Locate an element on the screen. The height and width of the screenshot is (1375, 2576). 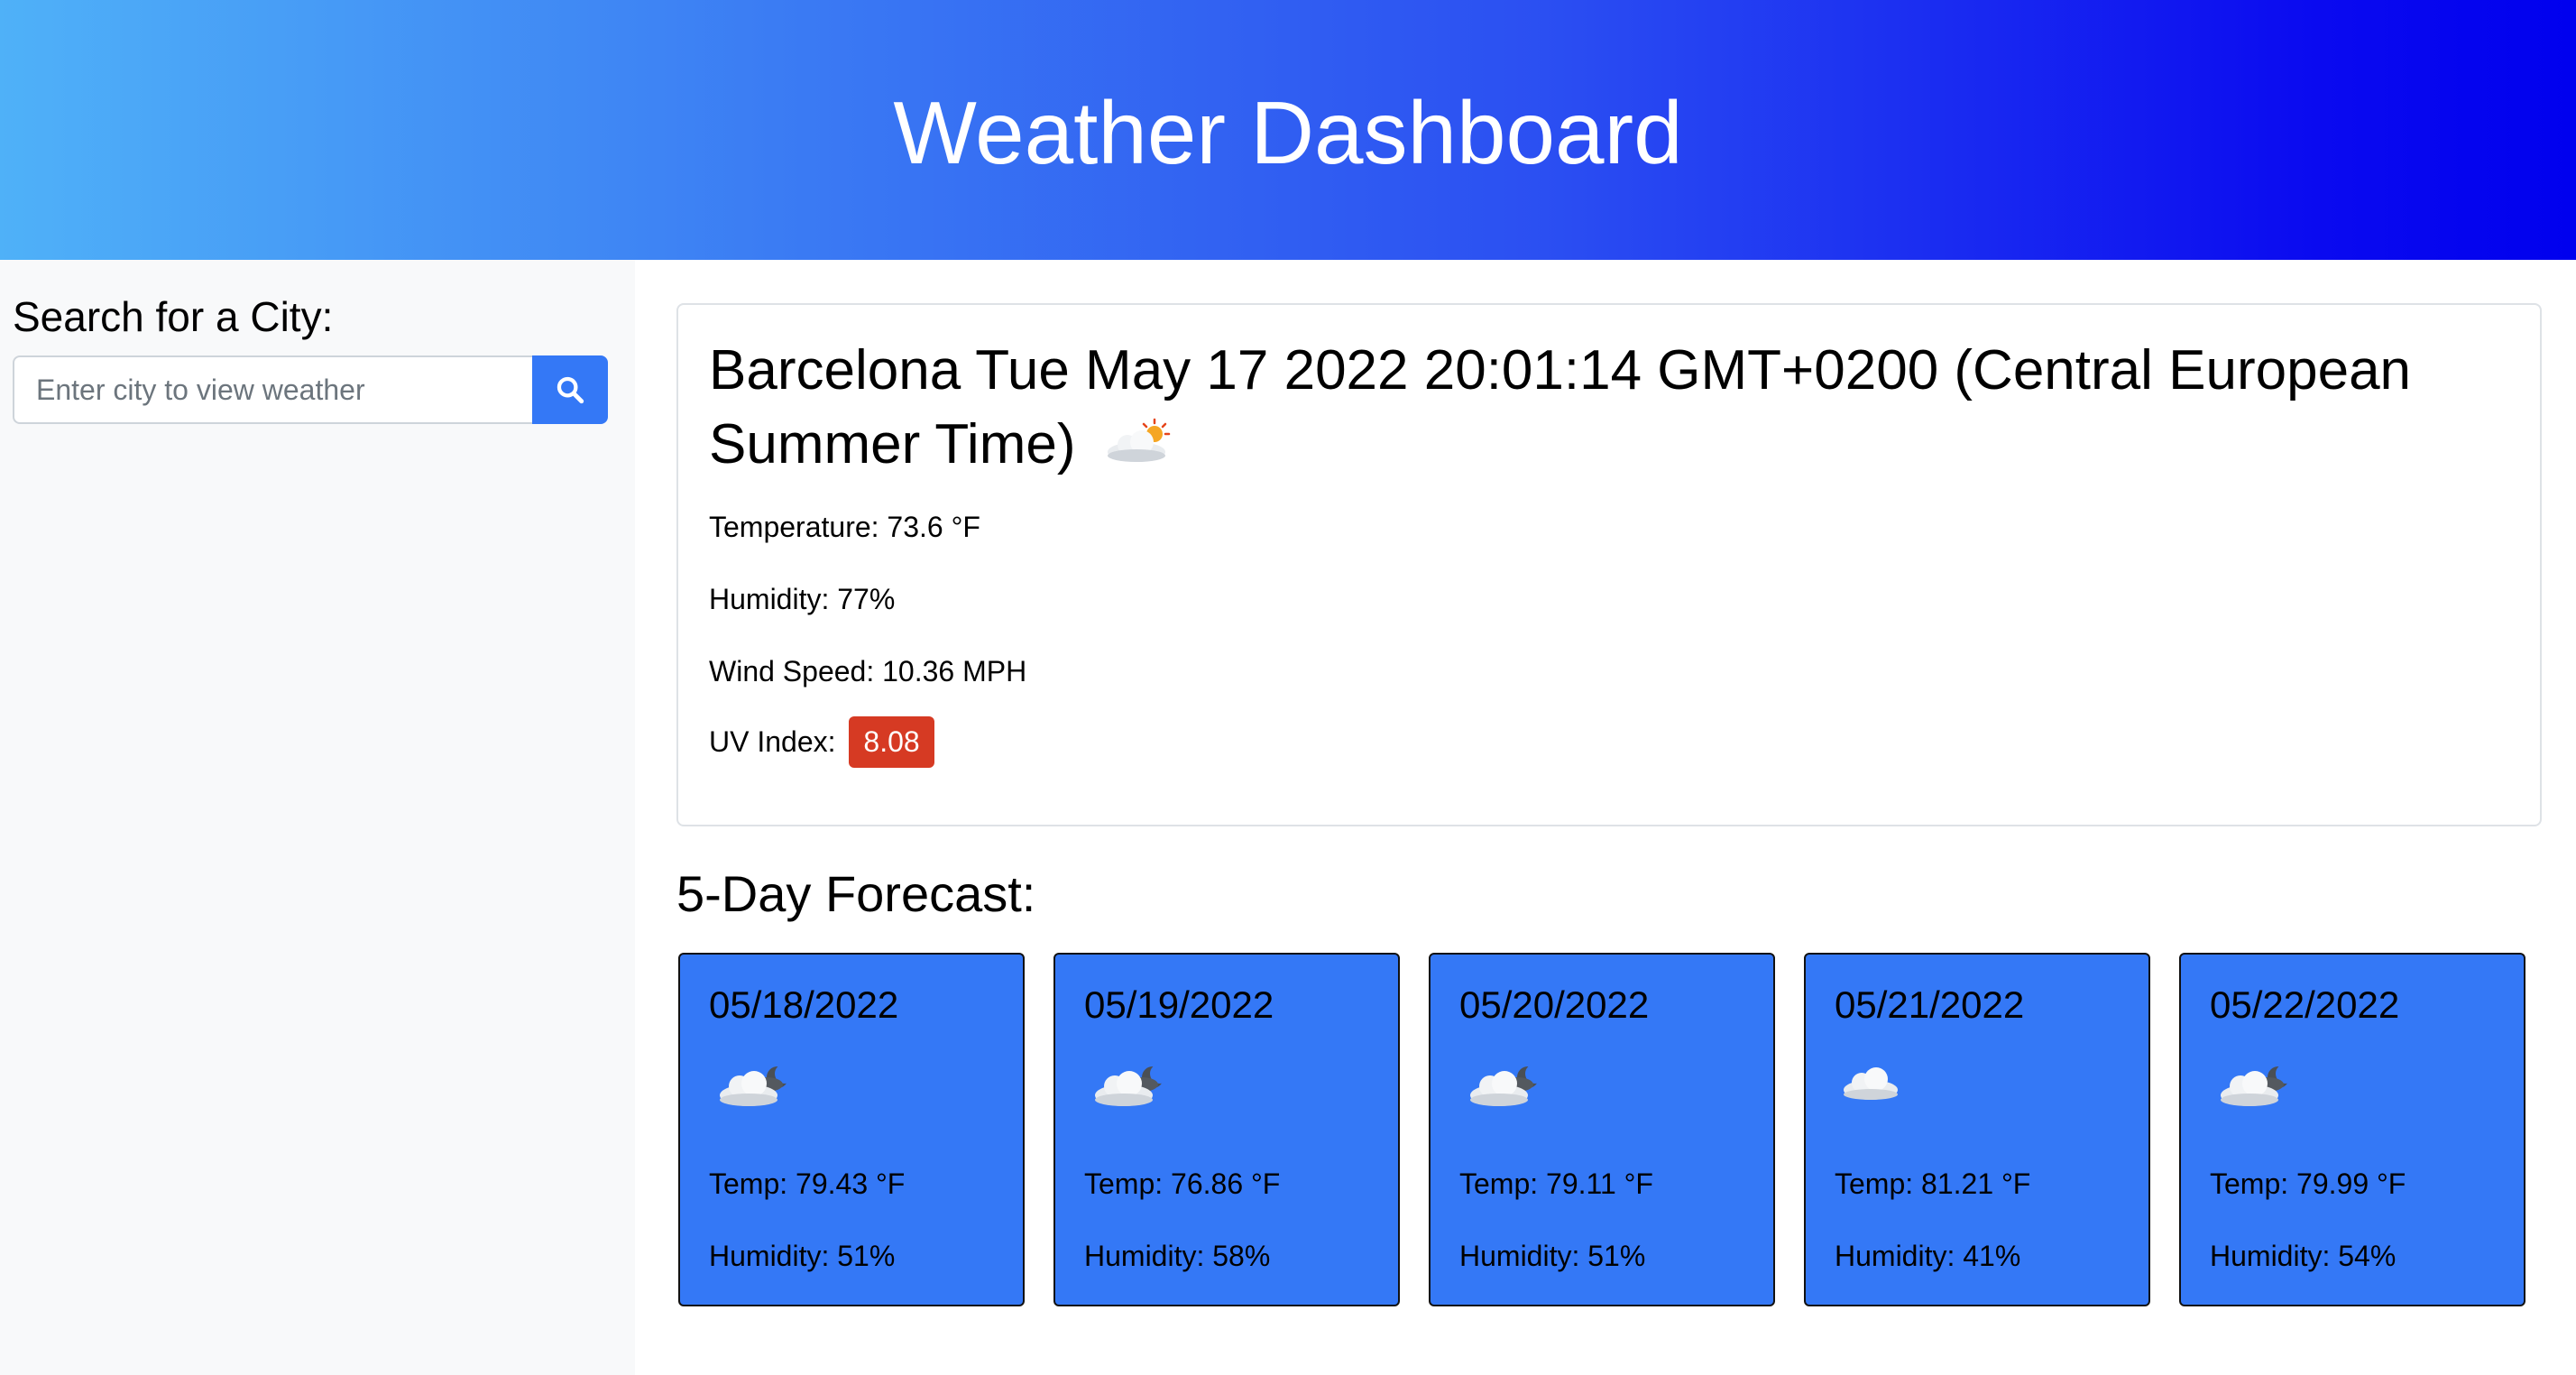
search-form is located at coordinates (310, 389).